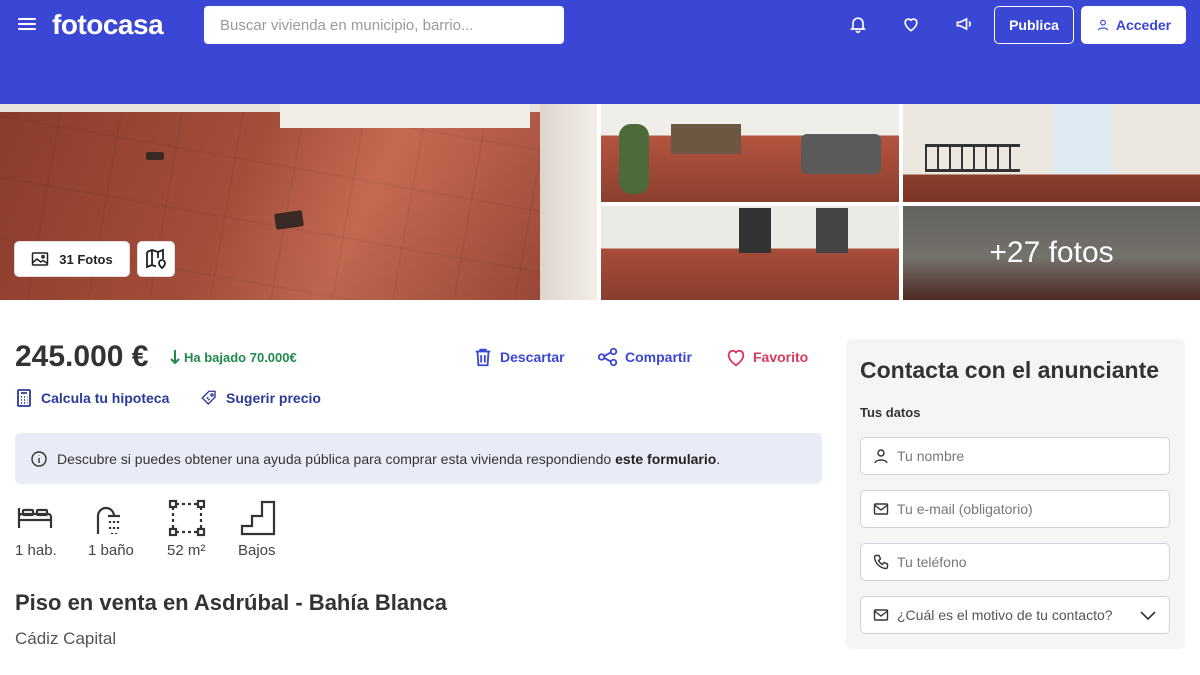 This screenshot has height=675, width=1200. I want to click on trash-icon, so click(483, 357).